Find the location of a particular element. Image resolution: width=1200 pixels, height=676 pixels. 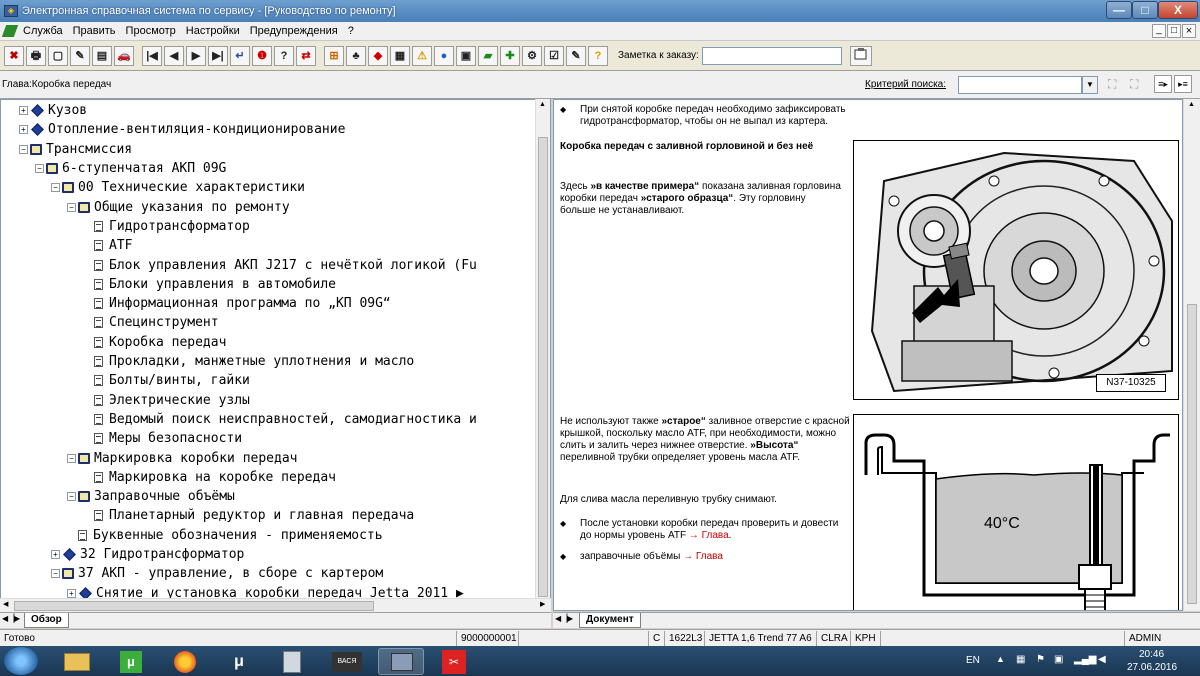

document-vertical-scrollbar: ▲ is located at coordinates (1191, 355).